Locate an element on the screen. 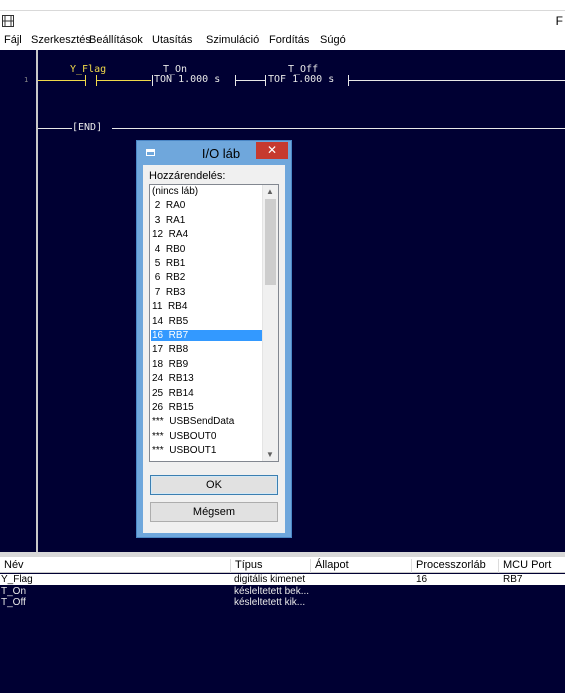 This screenshot has width=565, height=693. pin-list-item: *** USBOUT1 is located at coordinates (206, 450).